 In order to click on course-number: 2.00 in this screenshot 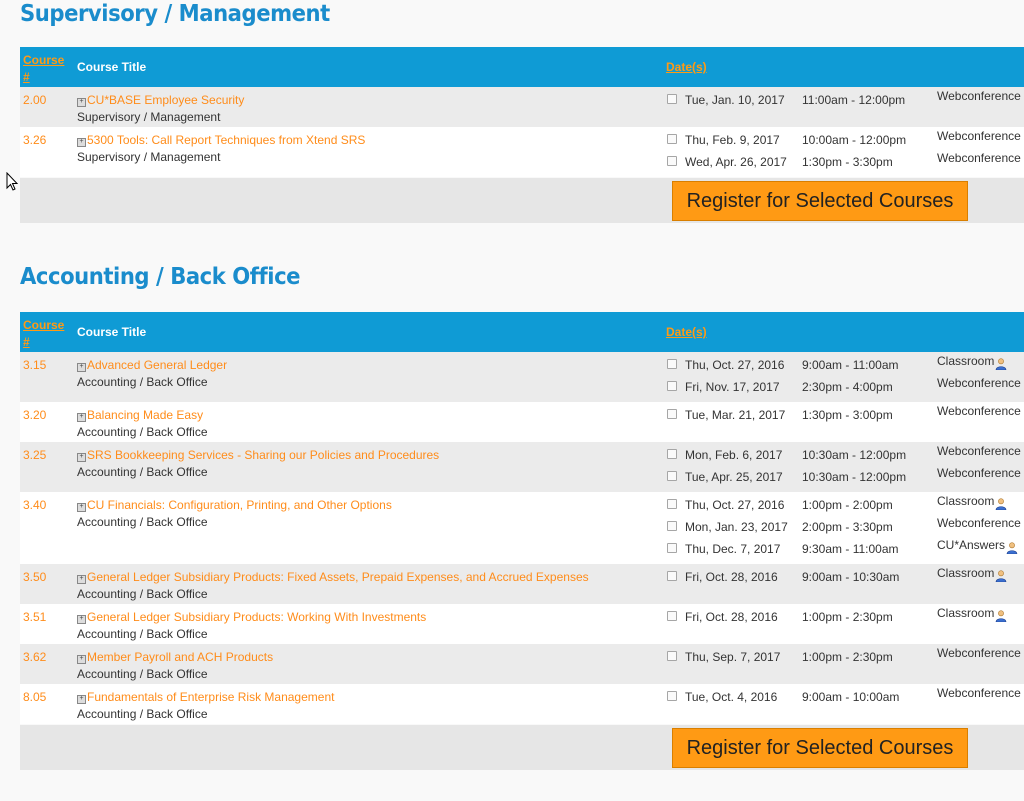, I will do `click(35, 100)`.